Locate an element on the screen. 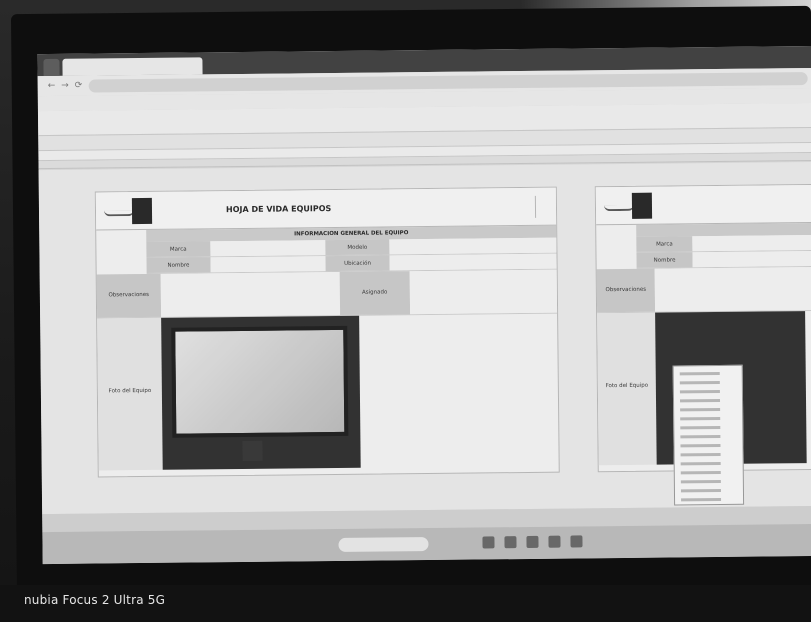 This screenshot has height=622, width=811. card-header: HOJA DE VIDA EQUIPOS is located at coordinates (326, 209).